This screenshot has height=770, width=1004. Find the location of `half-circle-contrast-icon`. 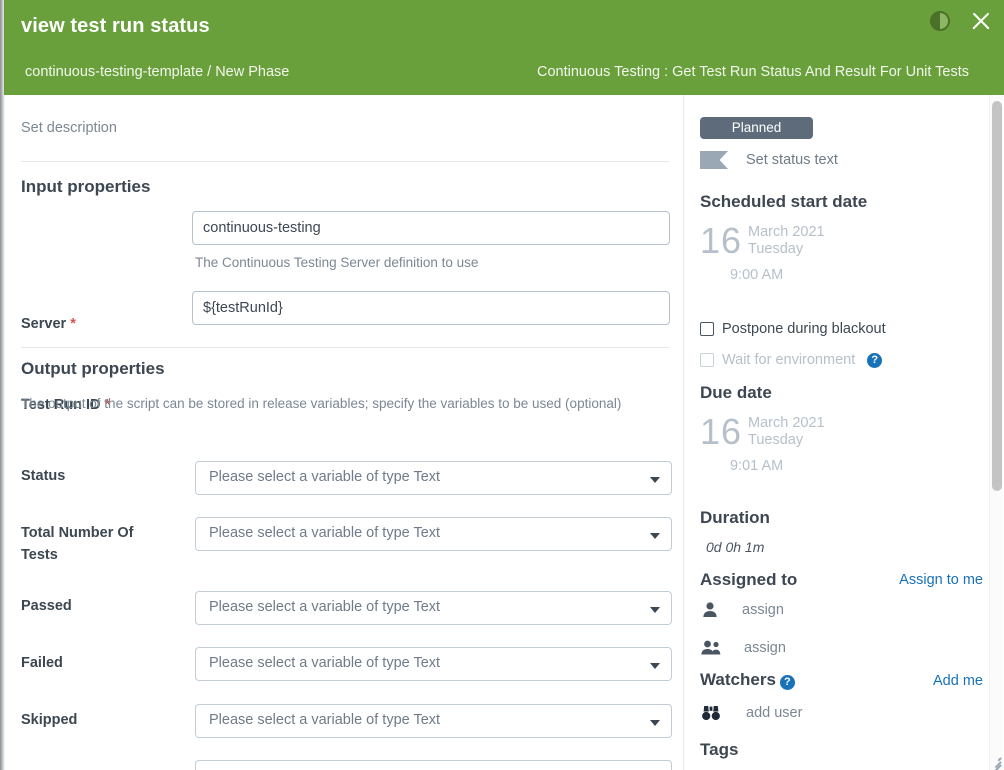

half-circle-contrast-icon is located at coordinates (940, 21).